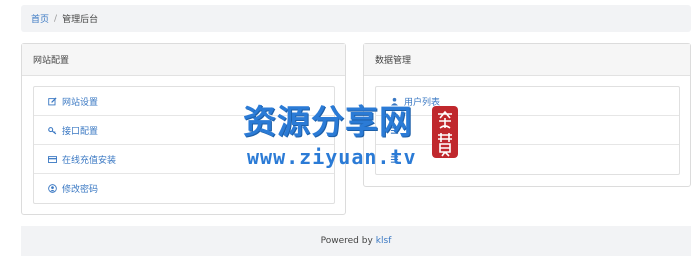 This screenshot has width=700, height=266. Describe the element at coordinates (183, 60) in the screenshot. I see `site-config-panel-title: 网站配置` at that location.